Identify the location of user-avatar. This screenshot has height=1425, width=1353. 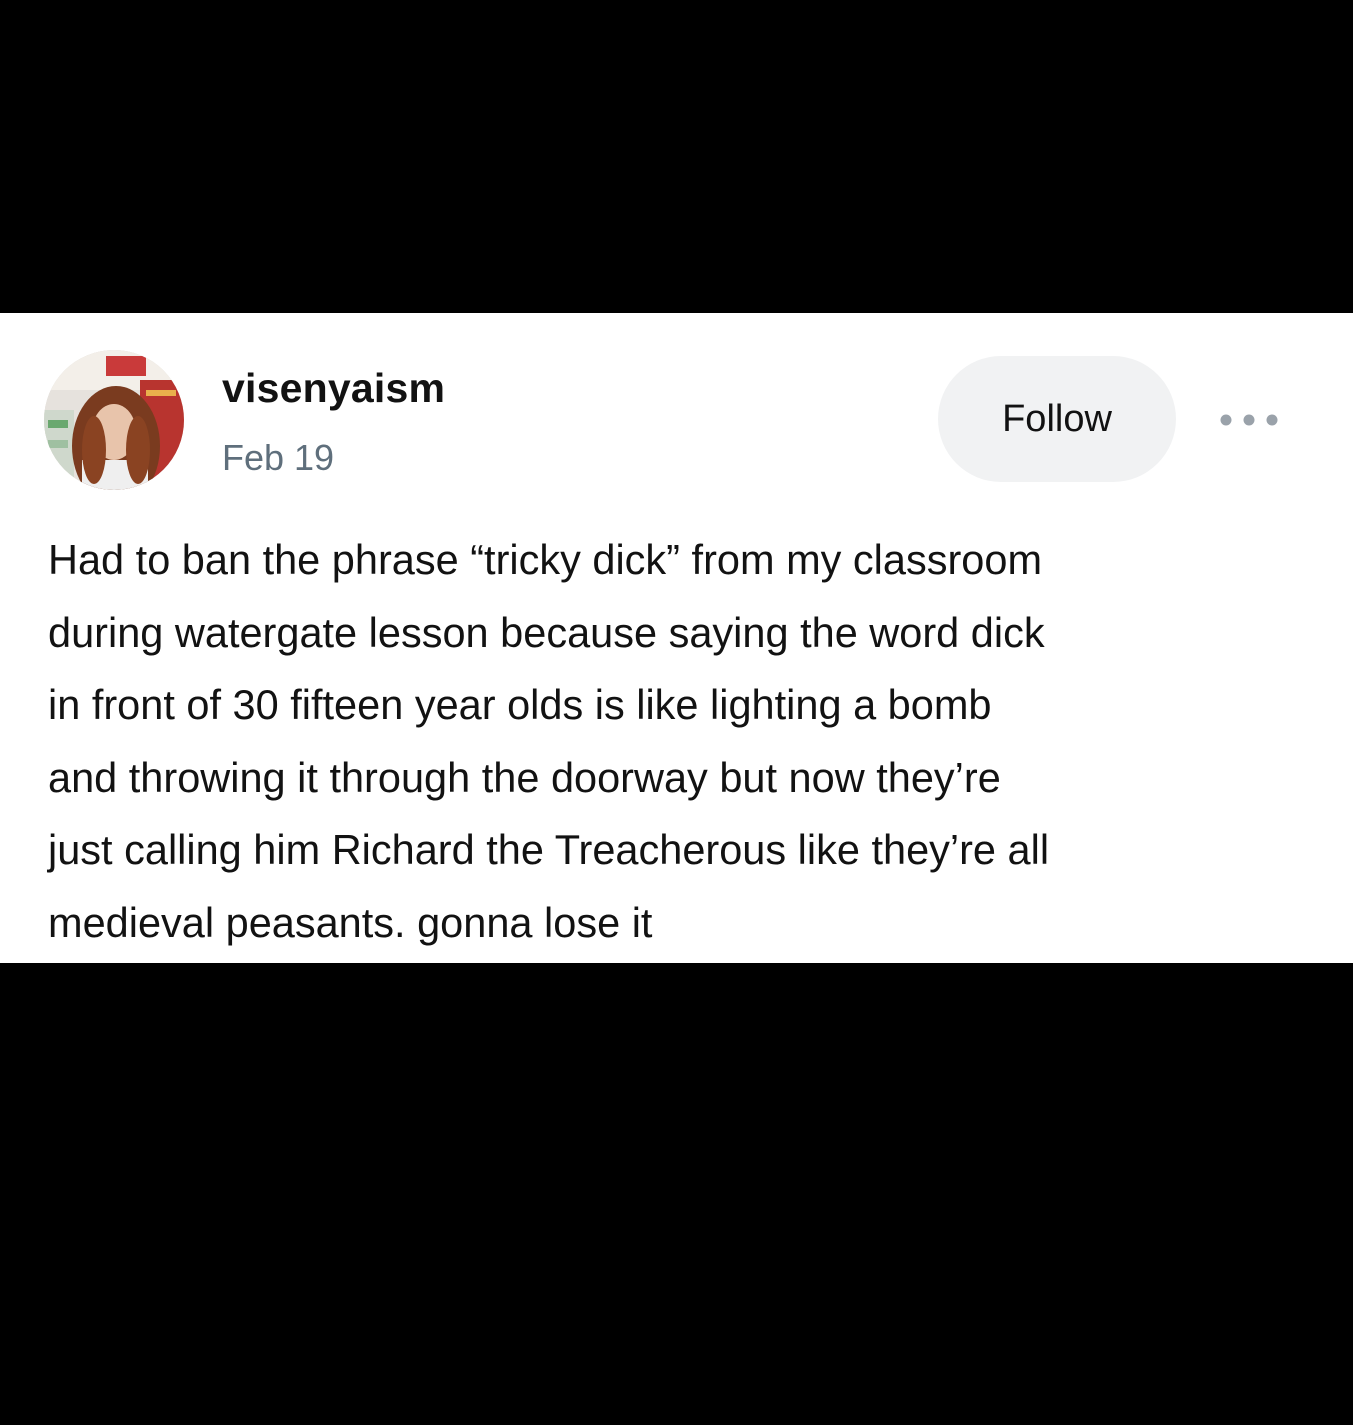
(114, 420).